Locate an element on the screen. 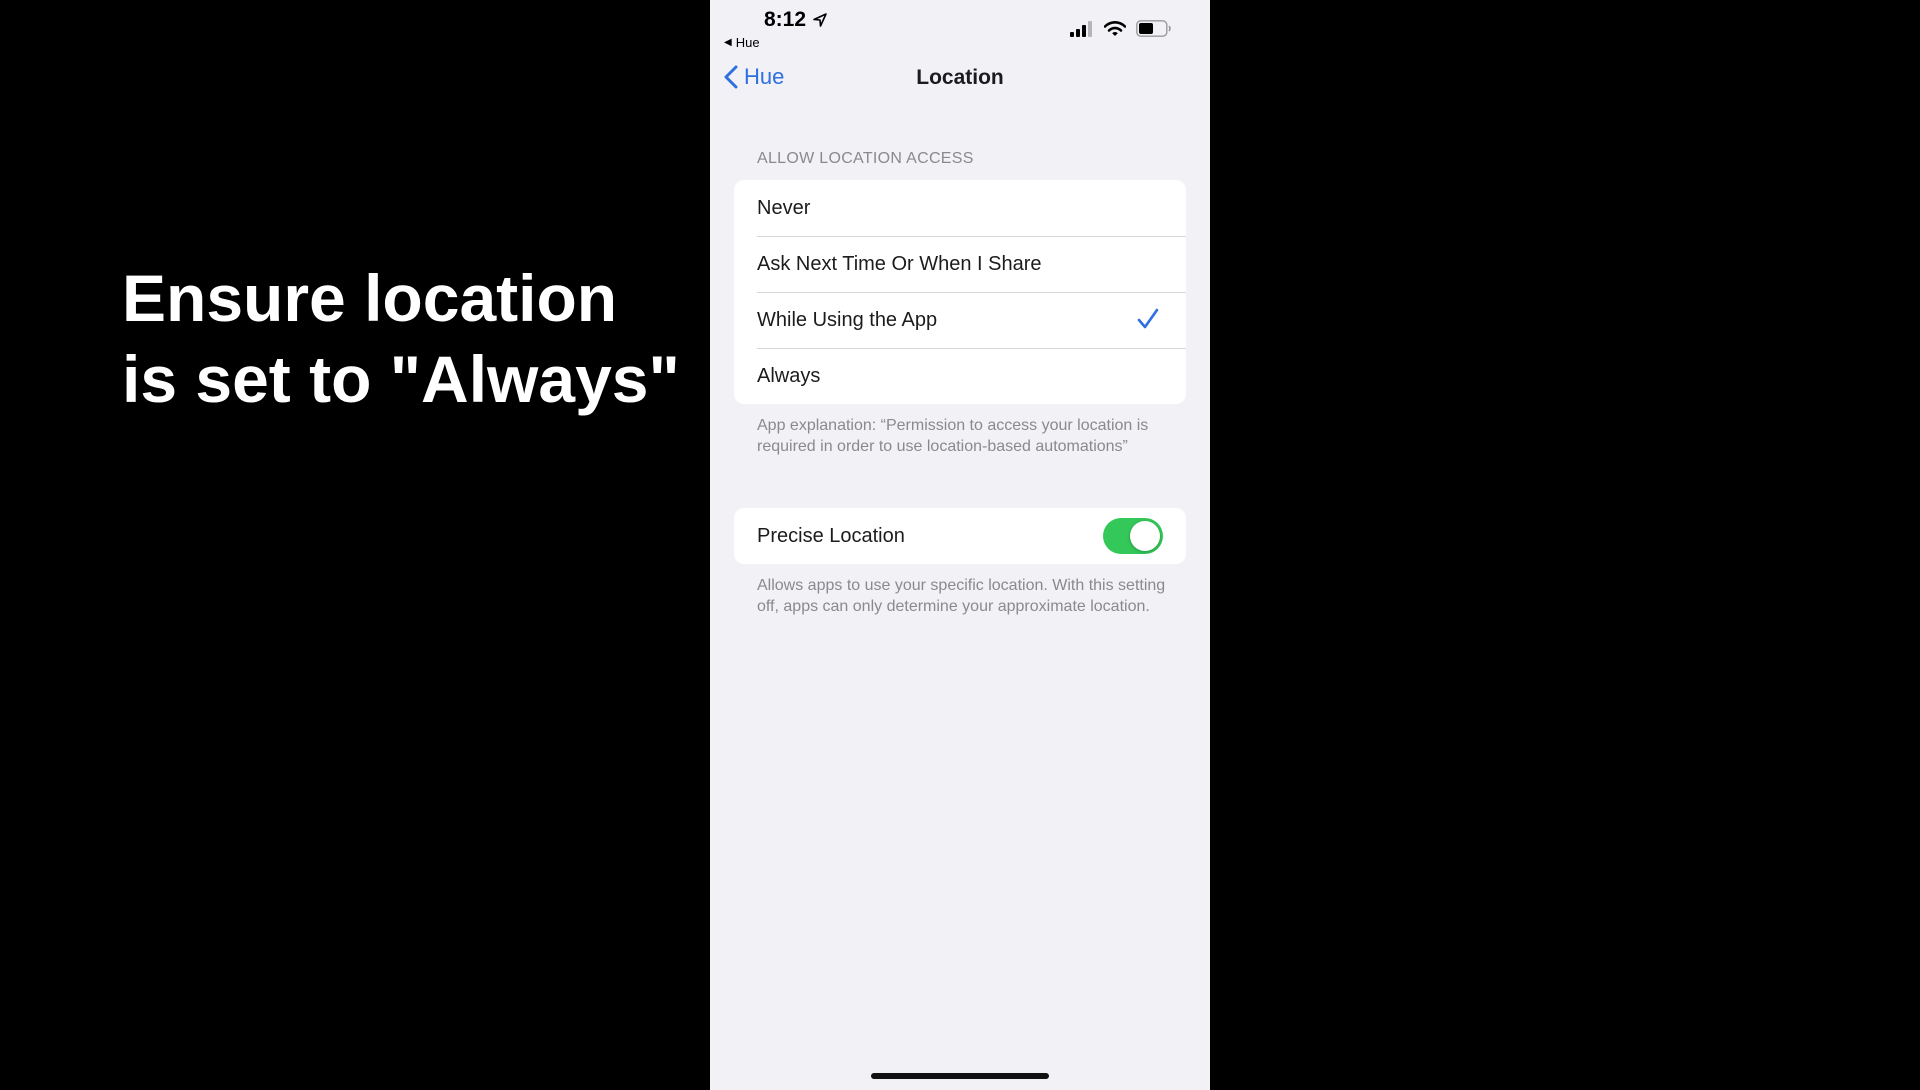 The width and height of the screenshot is (1920, 1090). option-while-using: While Using the App is located at coordinates (960, 320).